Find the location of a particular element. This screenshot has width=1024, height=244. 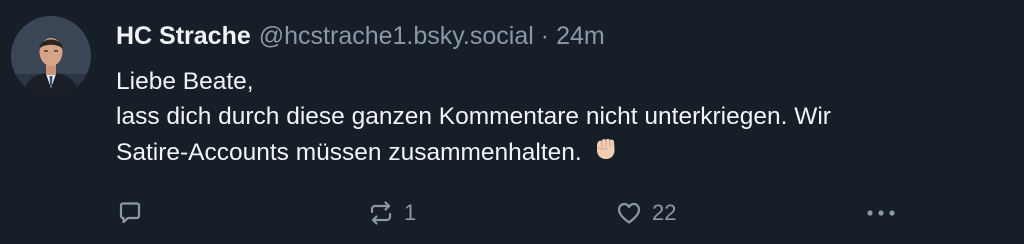

repost-button: 1 is located at coordinates (391, 213).